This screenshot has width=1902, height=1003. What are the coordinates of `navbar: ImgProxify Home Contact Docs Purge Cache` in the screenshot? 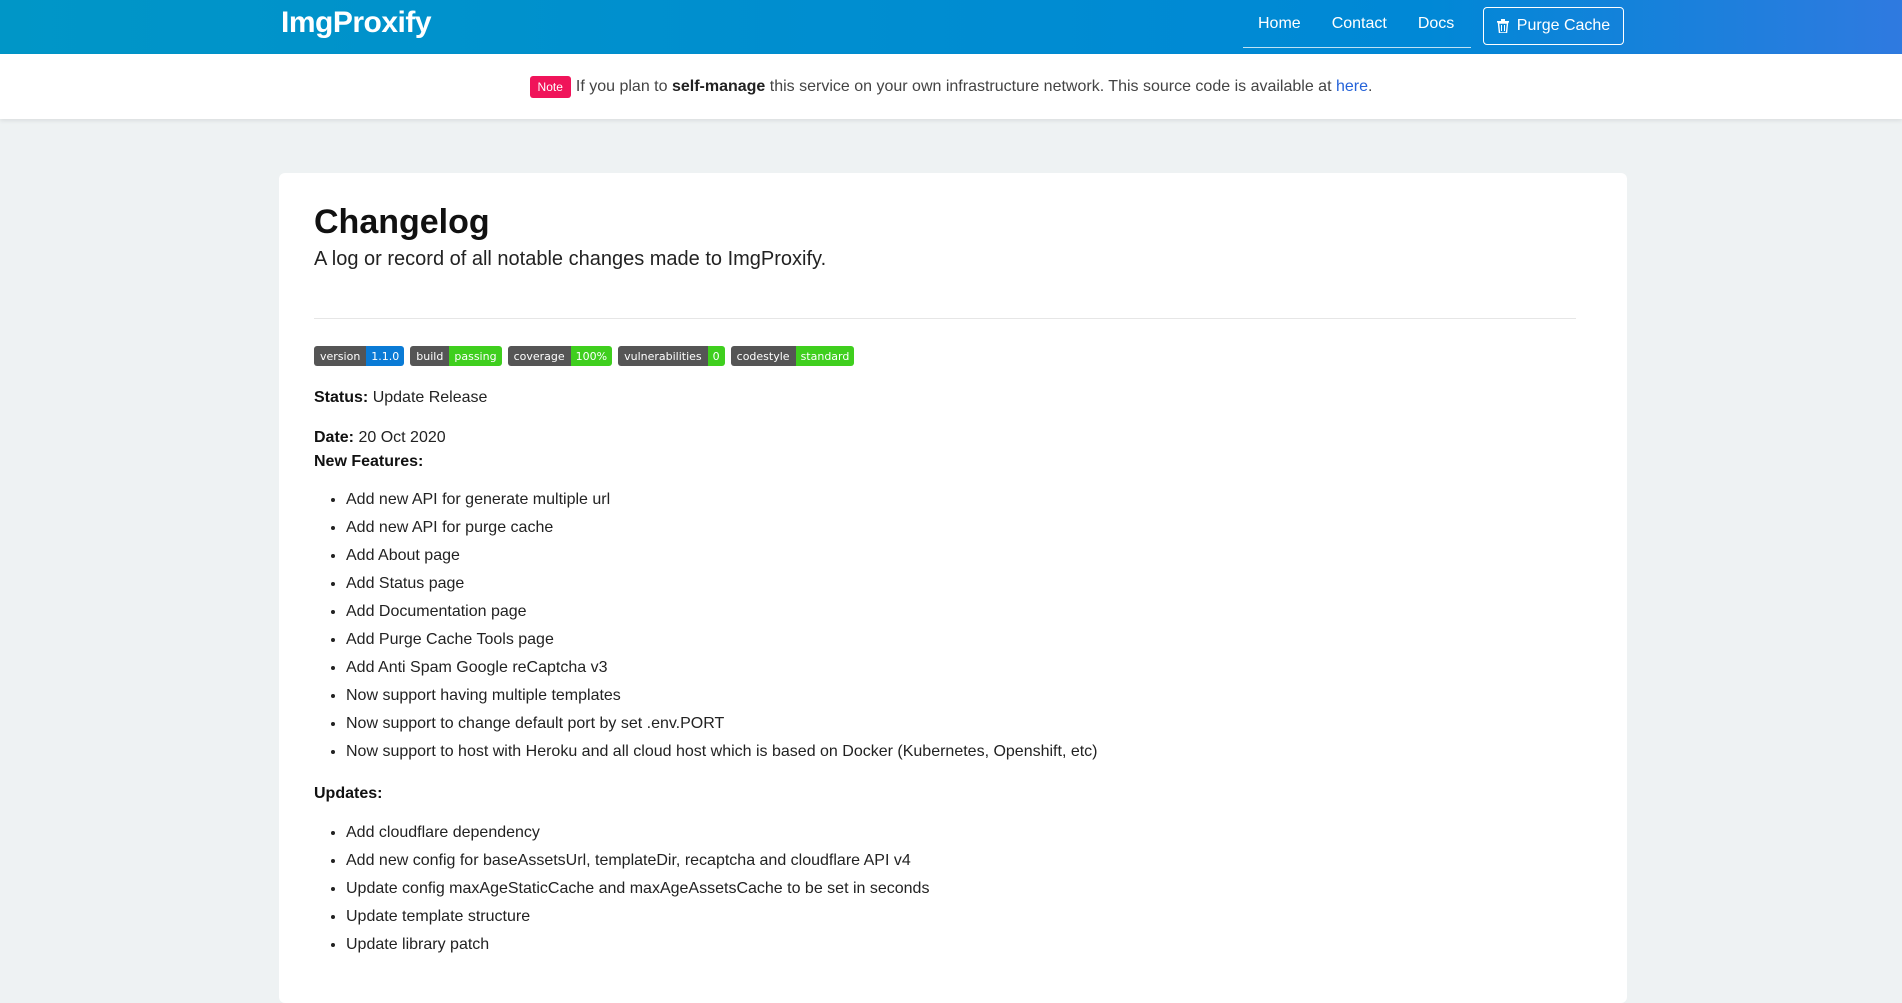 It's located at (951, 27).